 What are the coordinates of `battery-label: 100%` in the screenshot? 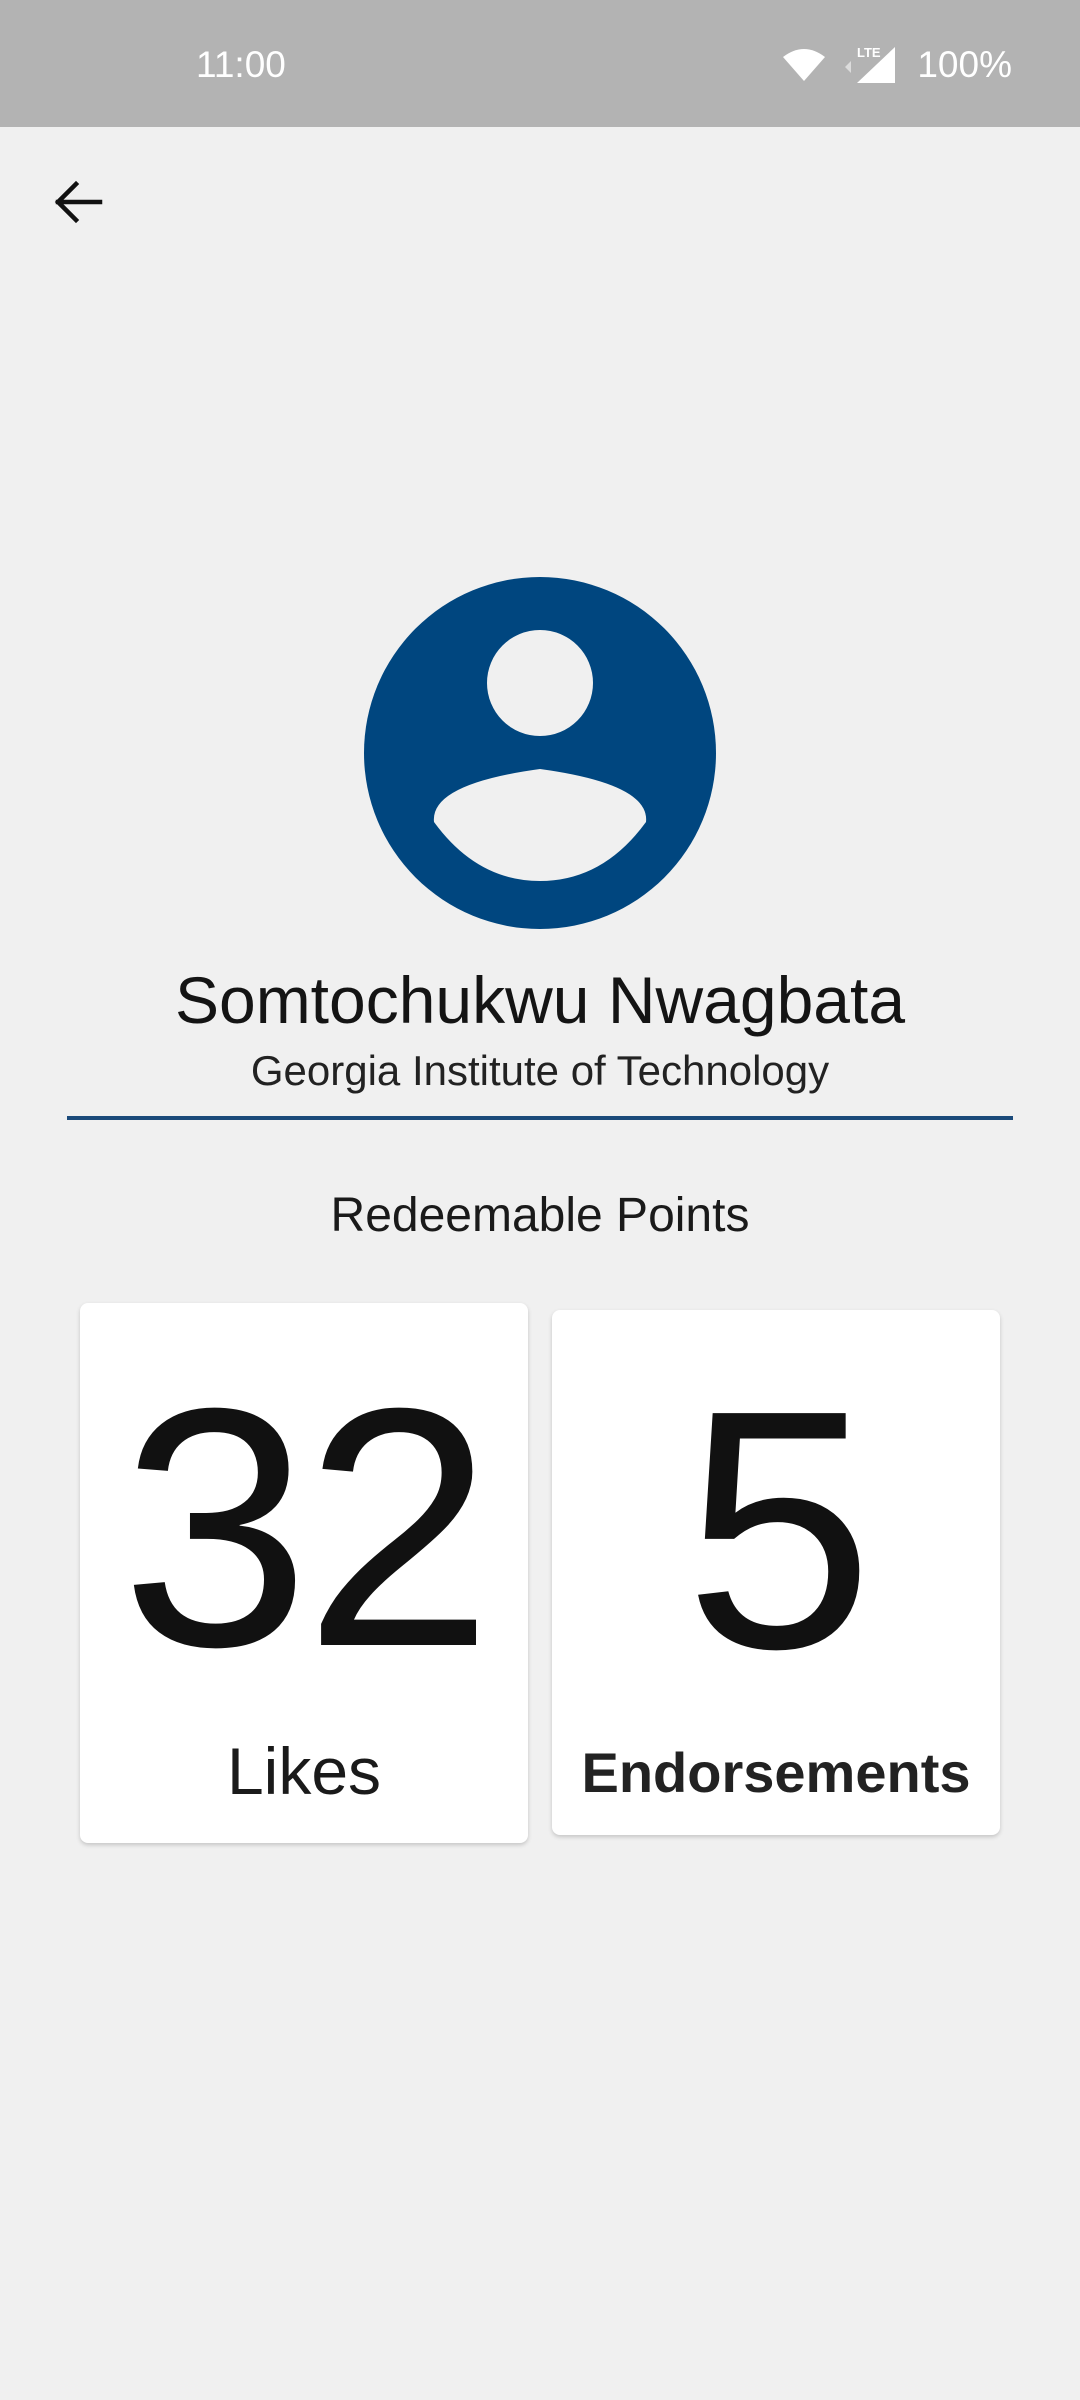 It's located at (964, 64).